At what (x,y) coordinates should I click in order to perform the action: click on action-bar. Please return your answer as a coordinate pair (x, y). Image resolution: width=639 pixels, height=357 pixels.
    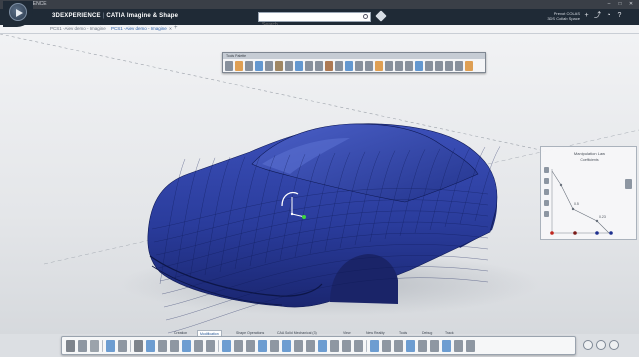
    Looking at the image, I should click on (318, 345).